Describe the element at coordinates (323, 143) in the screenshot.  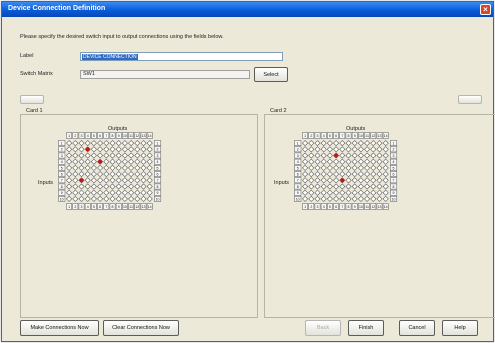
I see `crosspoint-in1-out4` at that location.